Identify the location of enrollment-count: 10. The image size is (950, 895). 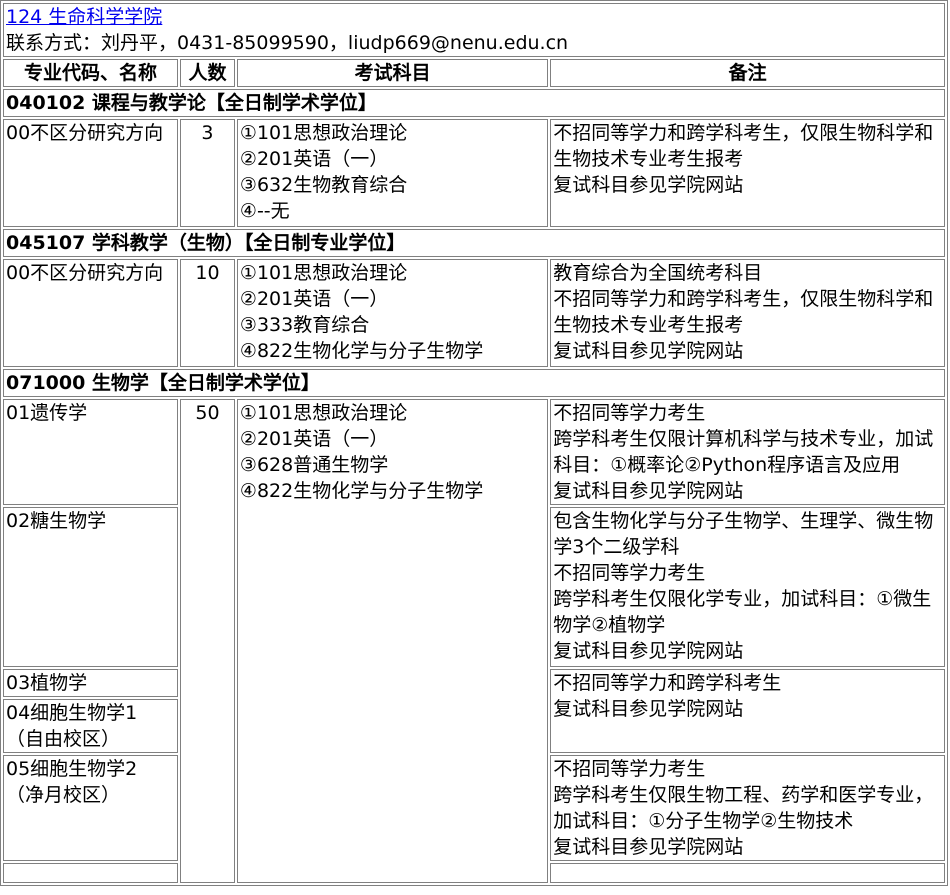
(207, 313).